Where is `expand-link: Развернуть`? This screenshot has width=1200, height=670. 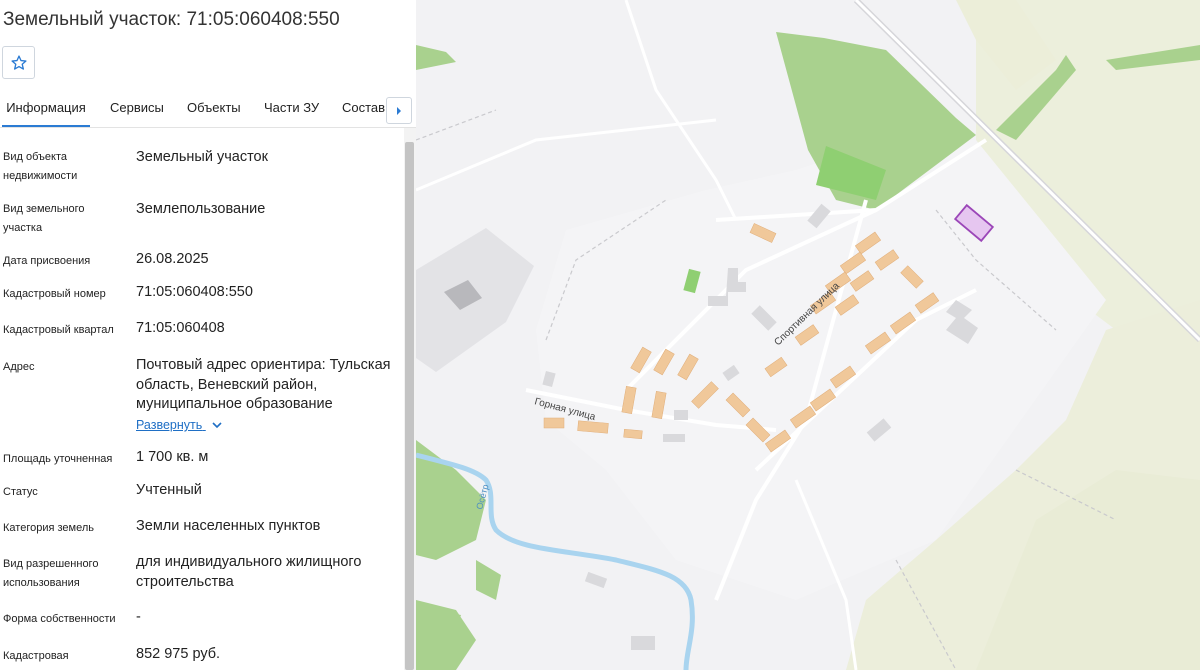 expand-link: Развернуть is located at coordinates (179, 425).